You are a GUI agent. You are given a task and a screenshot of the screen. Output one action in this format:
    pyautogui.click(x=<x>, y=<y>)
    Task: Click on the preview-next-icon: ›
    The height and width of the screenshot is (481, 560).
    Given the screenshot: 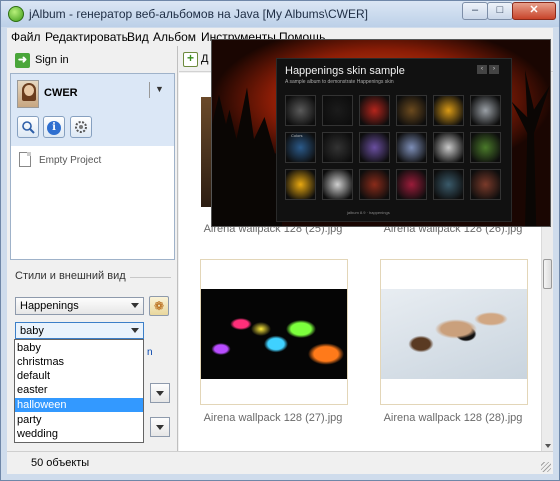 What is the action you would take?
    pyautogui.click(x=494, y=69)
    